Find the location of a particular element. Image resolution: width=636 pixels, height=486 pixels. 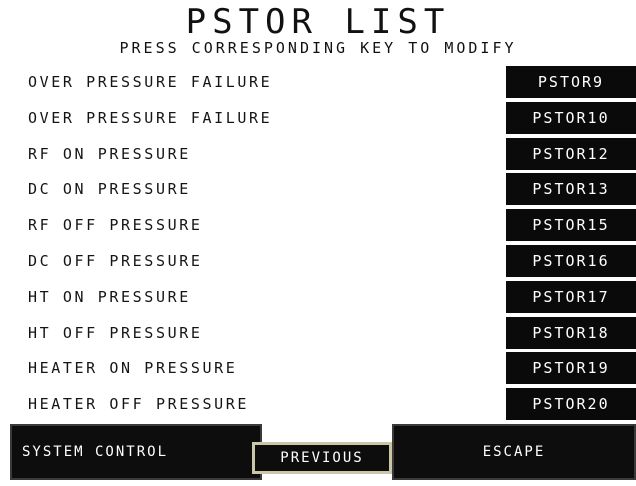

pstor16-button: PSTOR16 is located at coordinates (571, 260).